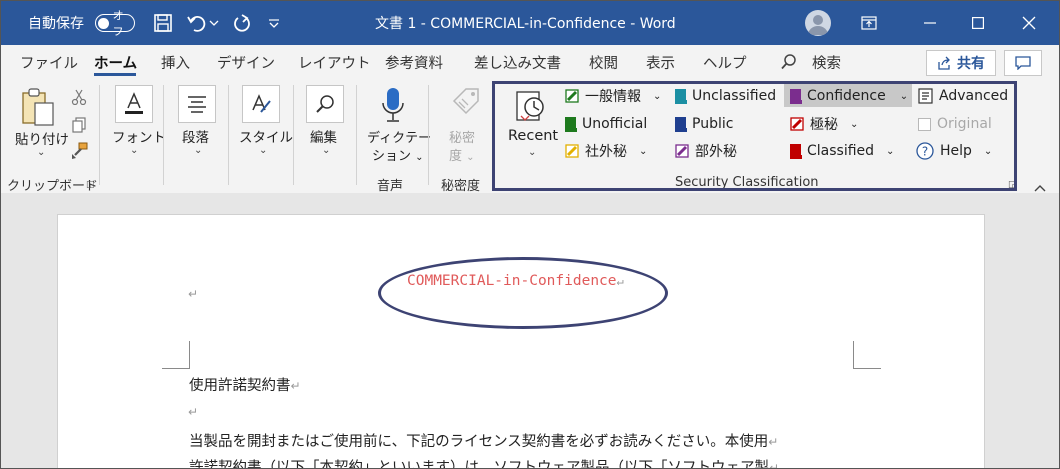  Describe the element at coordinates (391, 156) in the screenshot. I see `dictate-label-line2: ション` at that location.